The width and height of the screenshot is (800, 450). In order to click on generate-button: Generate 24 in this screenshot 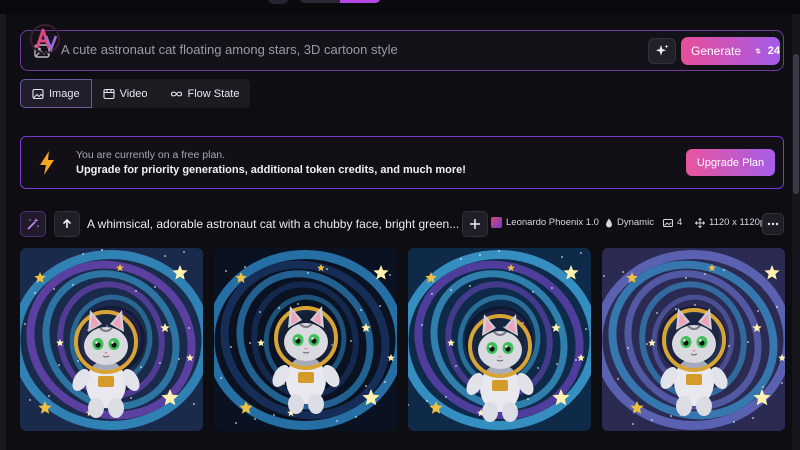, I will do `click(730, 51)`.